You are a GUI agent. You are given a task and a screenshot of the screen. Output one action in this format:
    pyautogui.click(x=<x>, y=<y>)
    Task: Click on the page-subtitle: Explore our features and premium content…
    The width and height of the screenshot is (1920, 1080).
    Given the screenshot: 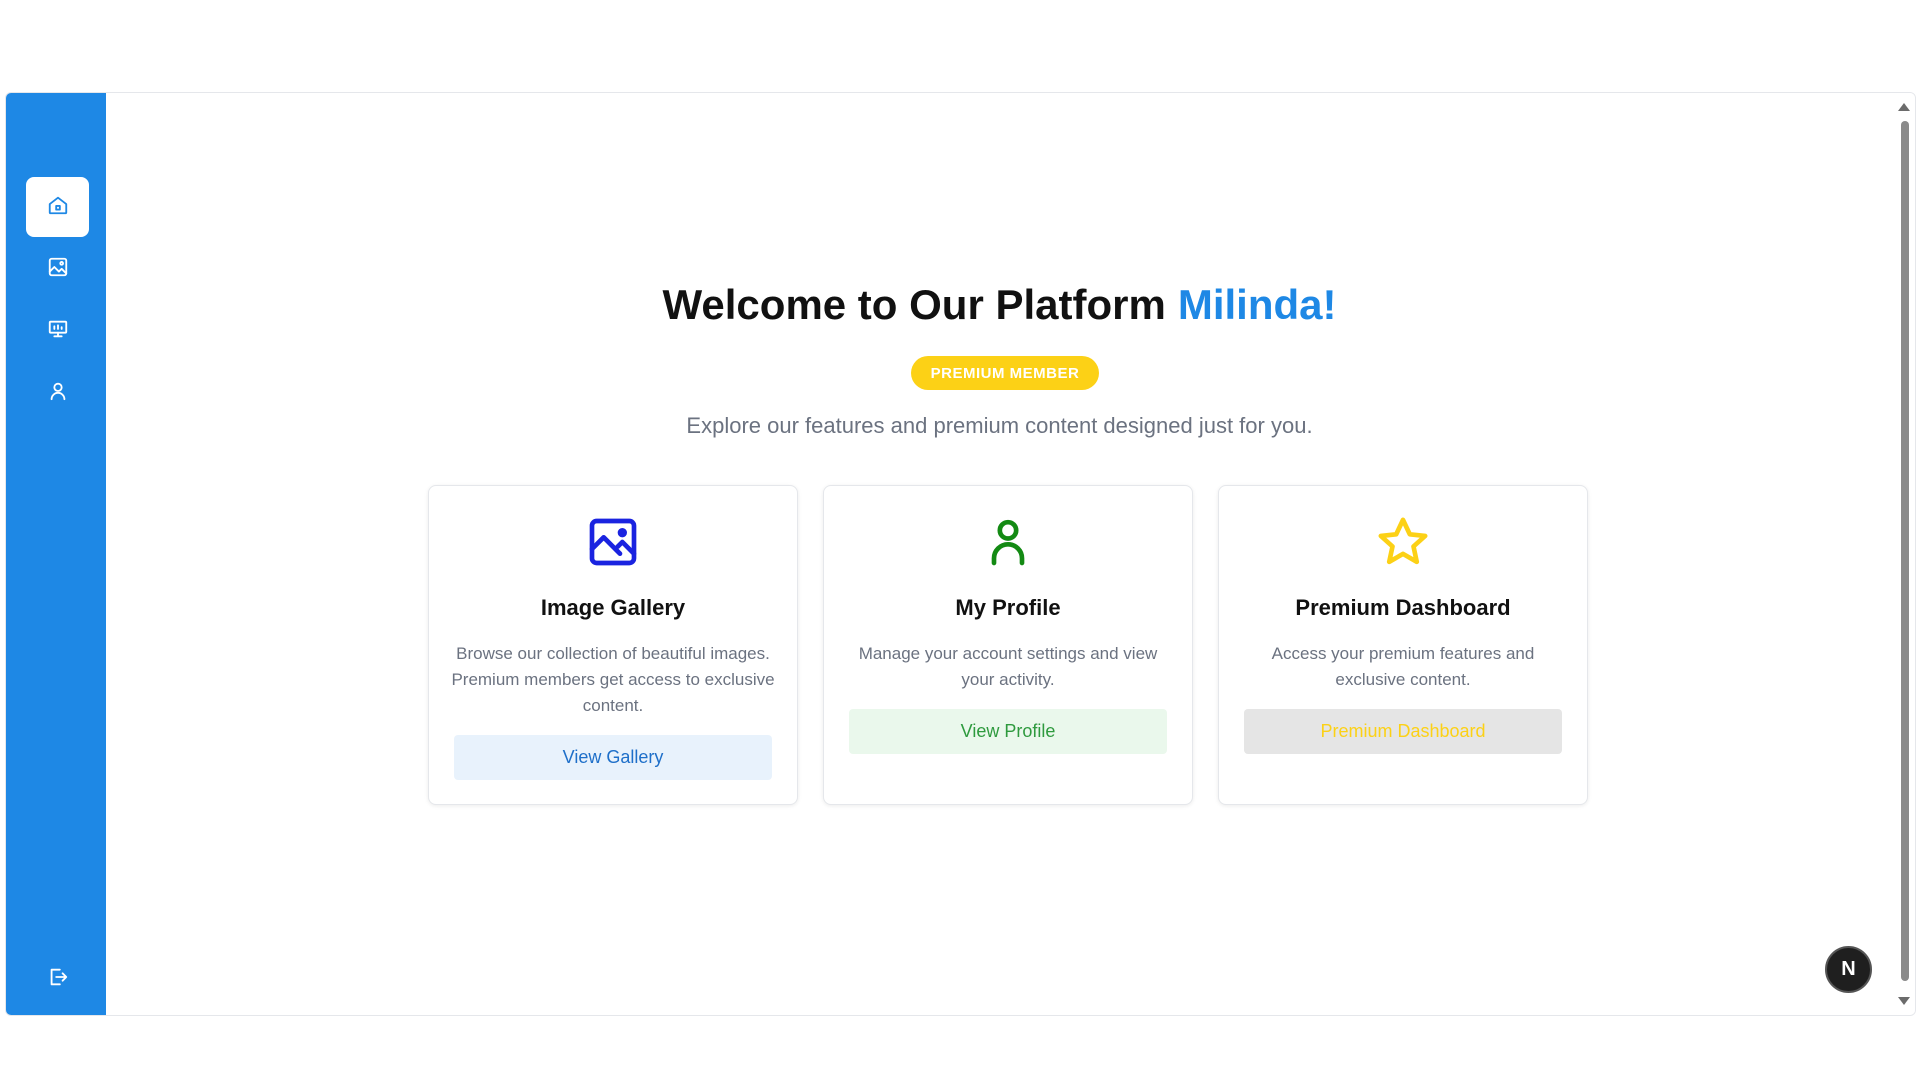 What is the action you would take?
    pyautogui.click(x=999, y=425)
    